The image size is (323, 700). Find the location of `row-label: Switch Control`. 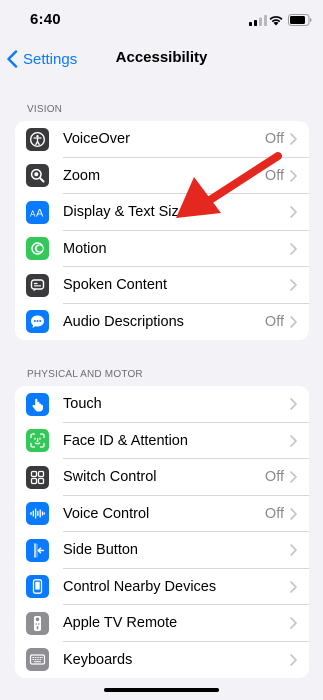

row-label: Switch Control is located at coordinates (110, 477).